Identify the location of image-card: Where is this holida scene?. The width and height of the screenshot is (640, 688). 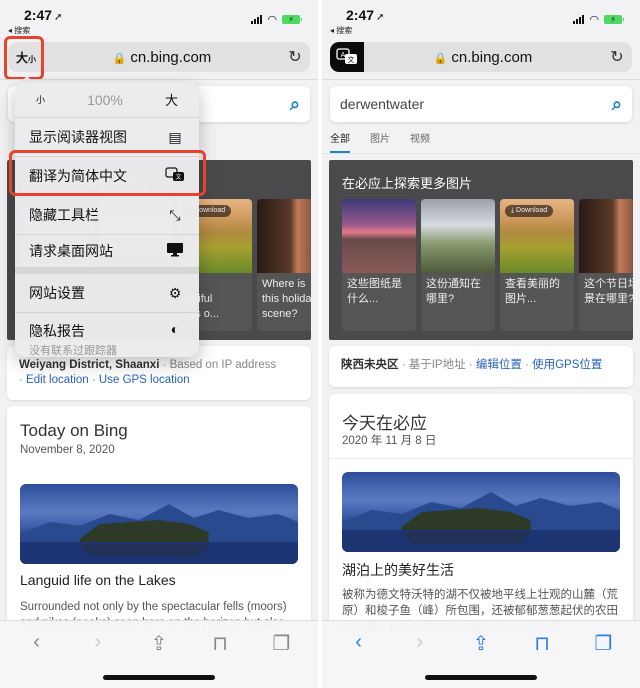
(284, 265).